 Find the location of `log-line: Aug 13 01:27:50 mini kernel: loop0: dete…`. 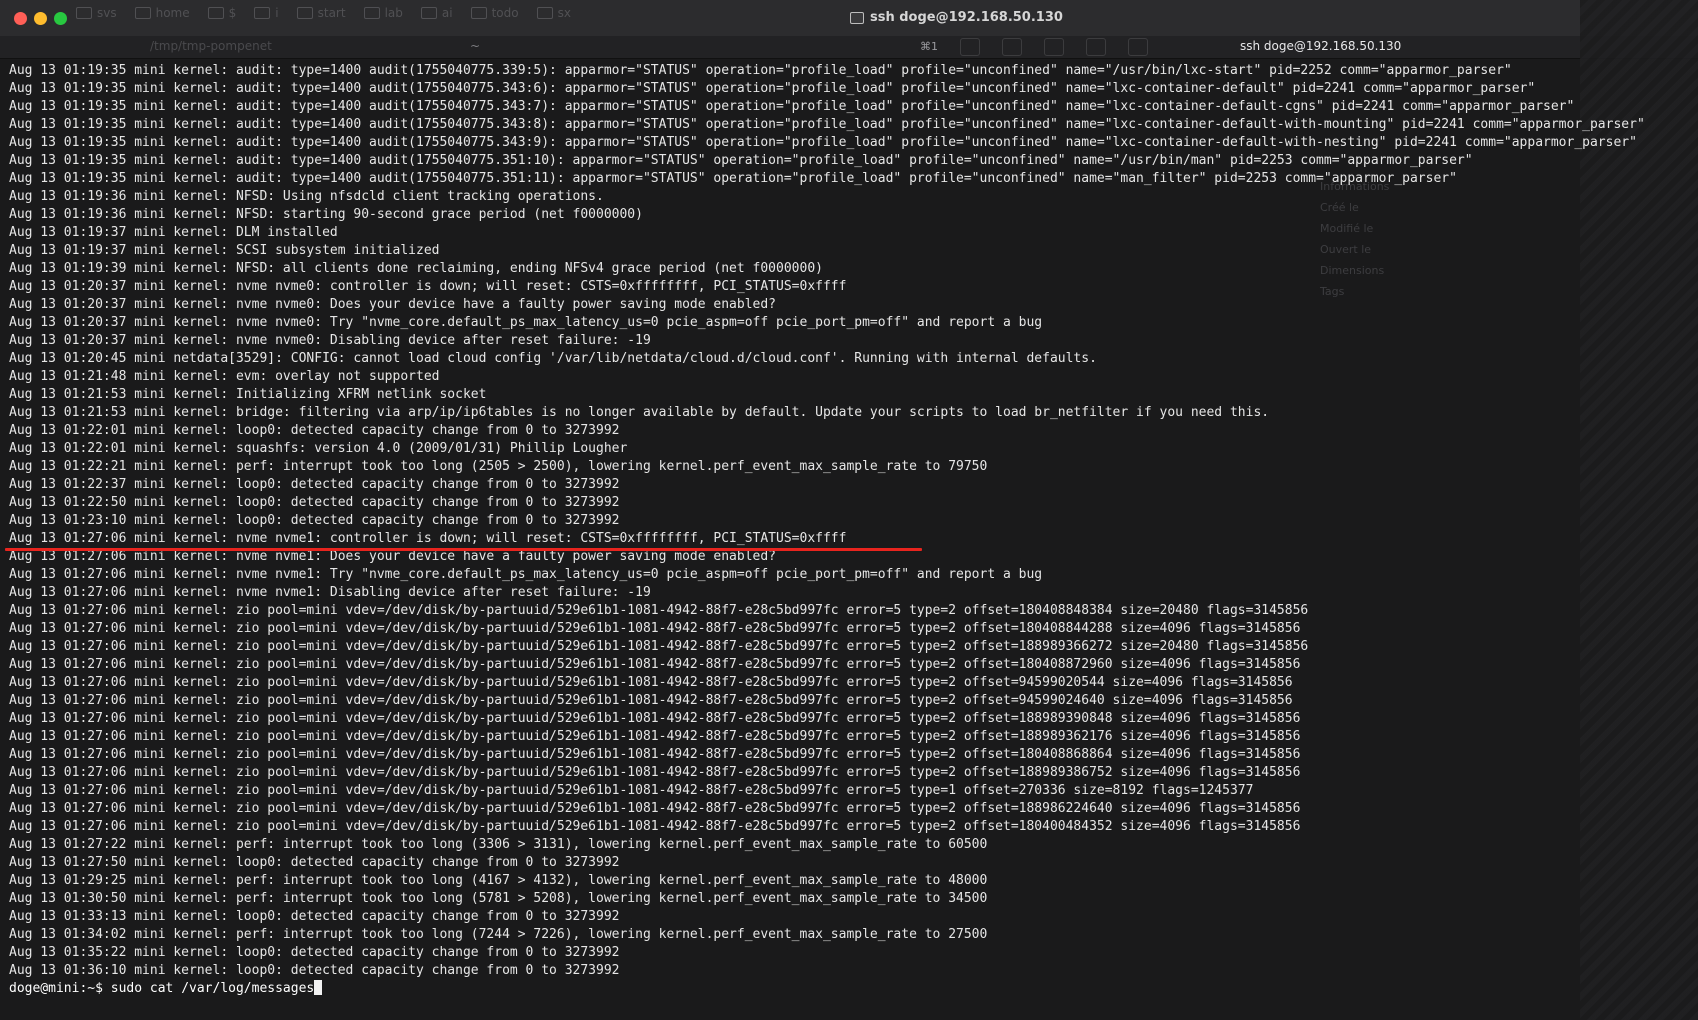

log-line: Aug 13 01:27:50 mini kernel: loop0: dete… is located at coordinates (314, 862).